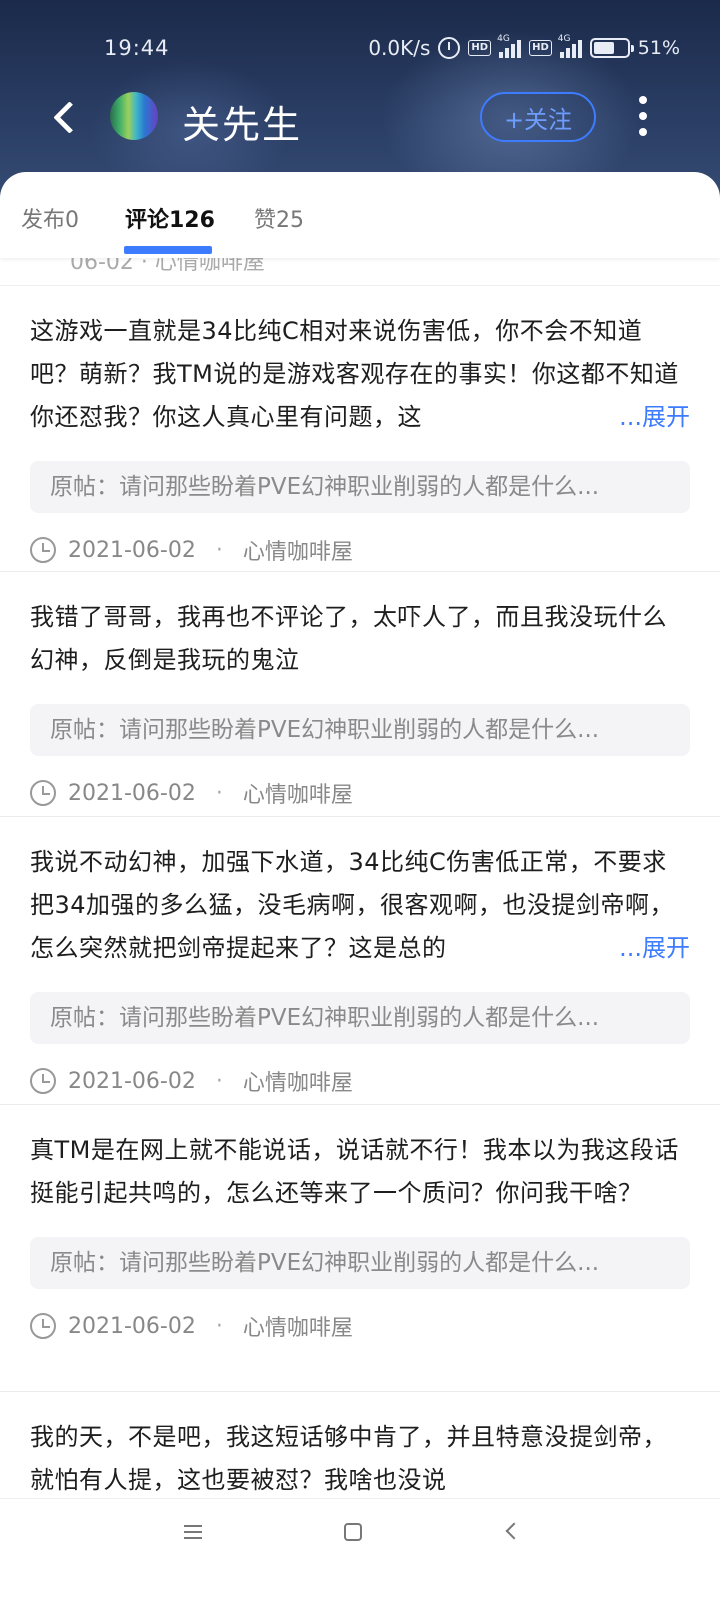 The height and width of the screenshot is (1600, 720). I want to click on network-type-2: 4G, so click(564, 39).